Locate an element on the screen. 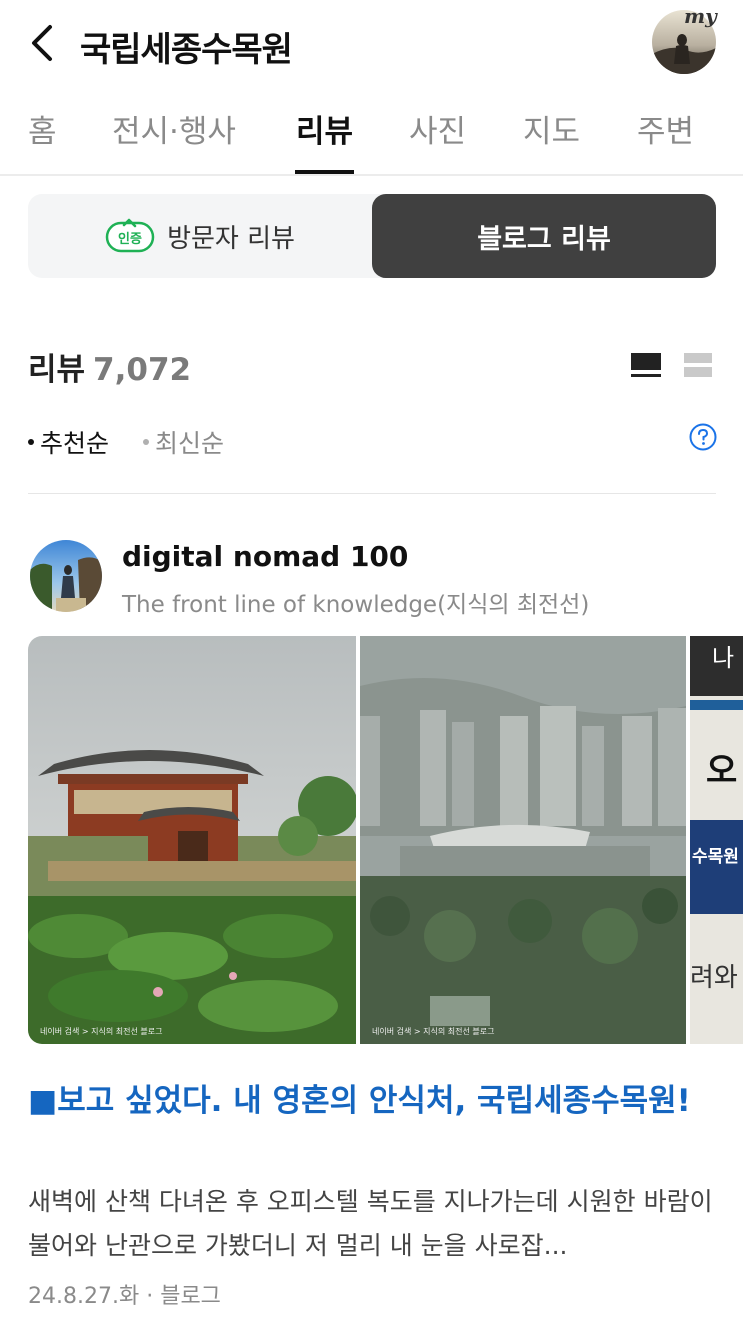  blog-review-button: 블로그 리뷰 is located at coordinates (544, 236).